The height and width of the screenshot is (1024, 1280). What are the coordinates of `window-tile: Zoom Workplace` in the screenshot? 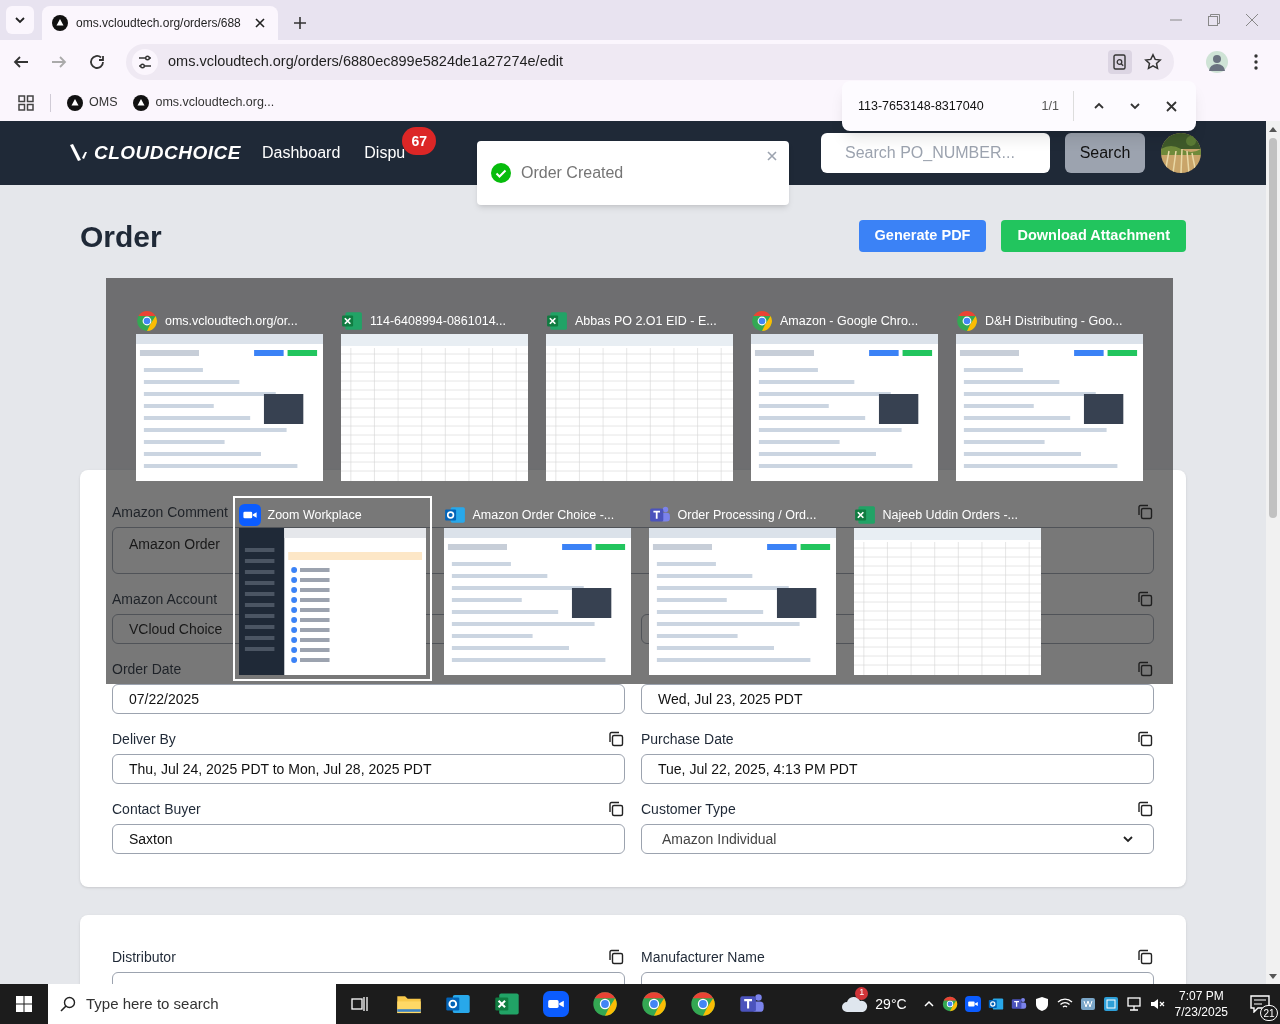 It's located at (332, 588).